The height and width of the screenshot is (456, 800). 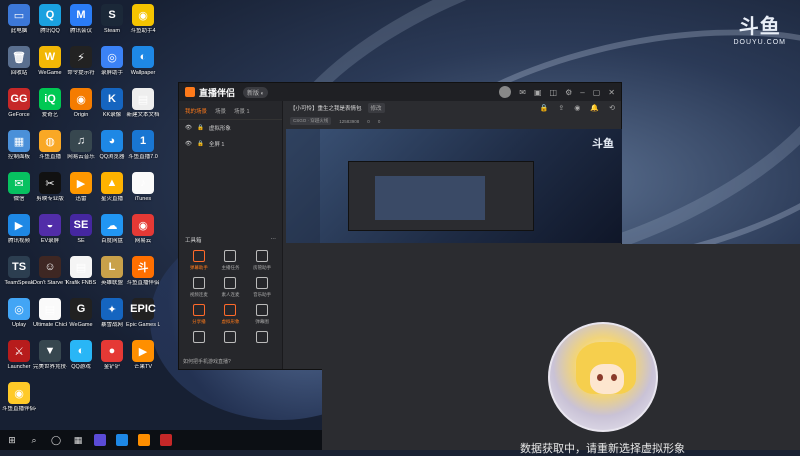 What do you see at coordinates (81, 229) in the screenshot?
I see `desktop-icon: SE SE` at bounding box center [81, 229].